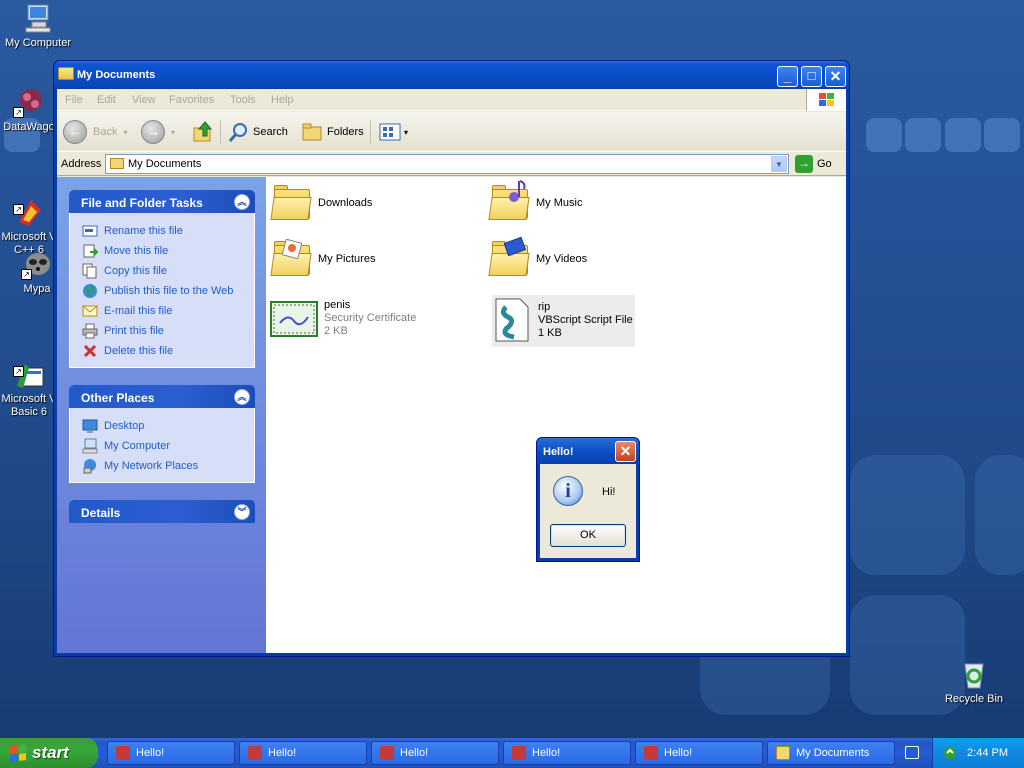  I want to click on place-my-computer: My Computer, so click(168, 446).